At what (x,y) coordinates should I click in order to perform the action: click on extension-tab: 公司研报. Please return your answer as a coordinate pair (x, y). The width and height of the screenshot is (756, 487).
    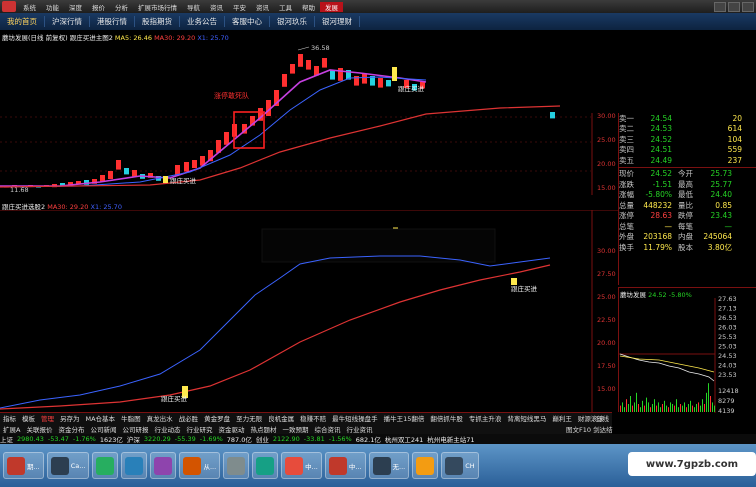
    Looking at the image, I should click on (135, 429).